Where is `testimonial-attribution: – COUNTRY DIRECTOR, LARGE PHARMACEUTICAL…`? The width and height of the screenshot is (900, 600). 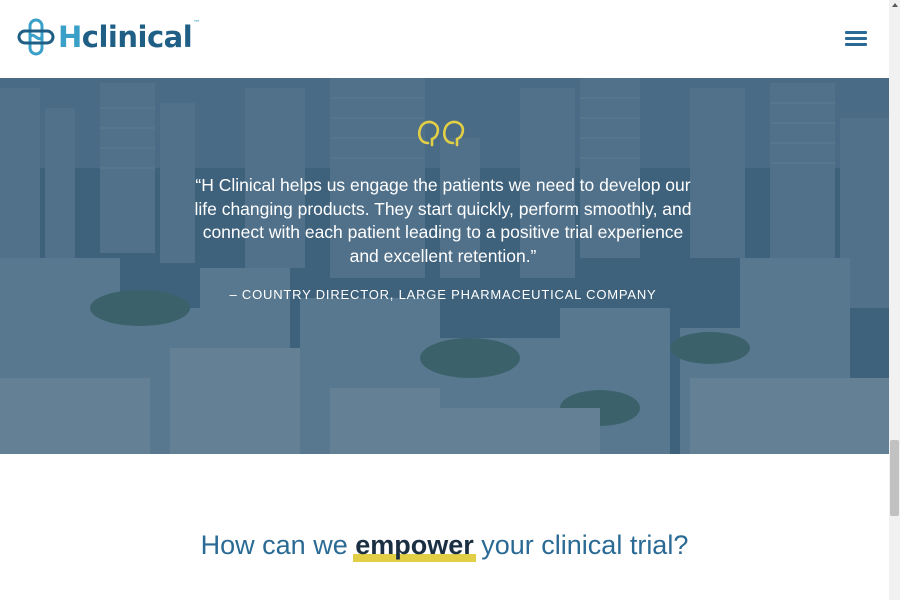
testimonial-attribution: – COUNTRY DIRECTOR, LARGE PHARMACEUTICAL… is located at coordinates (443, 294).